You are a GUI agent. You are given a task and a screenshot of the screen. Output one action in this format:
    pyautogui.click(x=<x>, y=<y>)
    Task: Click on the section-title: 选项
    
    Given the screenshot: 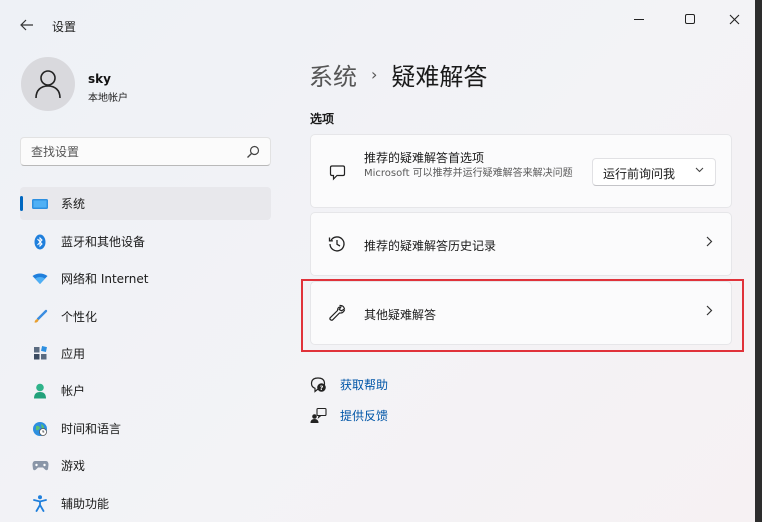 What is the action you would take?
    pyautogui.click(x=322, y=119)
    